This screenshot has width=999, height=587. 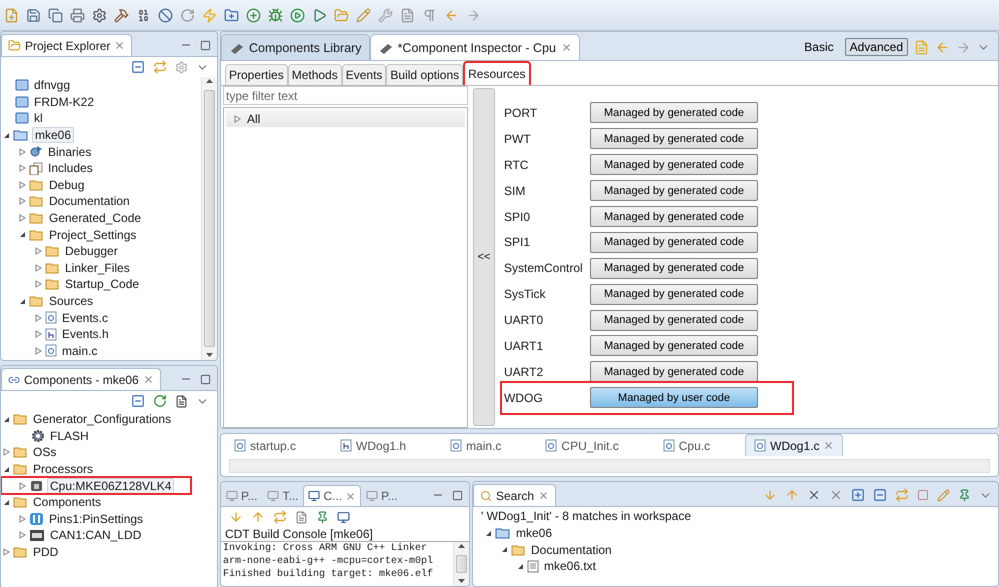 I want to click on file-tab: startup.c, so click(x=265, y=445).